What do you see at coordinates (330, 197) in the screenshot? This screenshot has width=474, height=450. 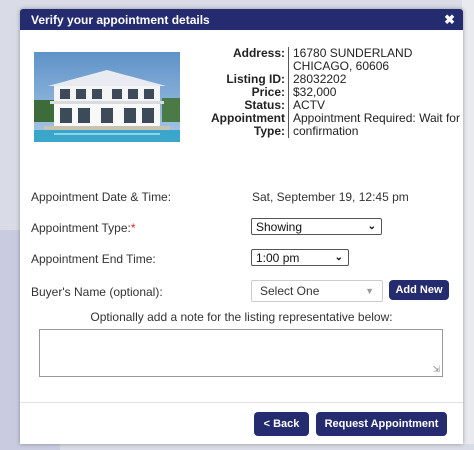 I see `date-time-value: Sat, September 19, 12:45 pm` at bounding box center [330, 197].